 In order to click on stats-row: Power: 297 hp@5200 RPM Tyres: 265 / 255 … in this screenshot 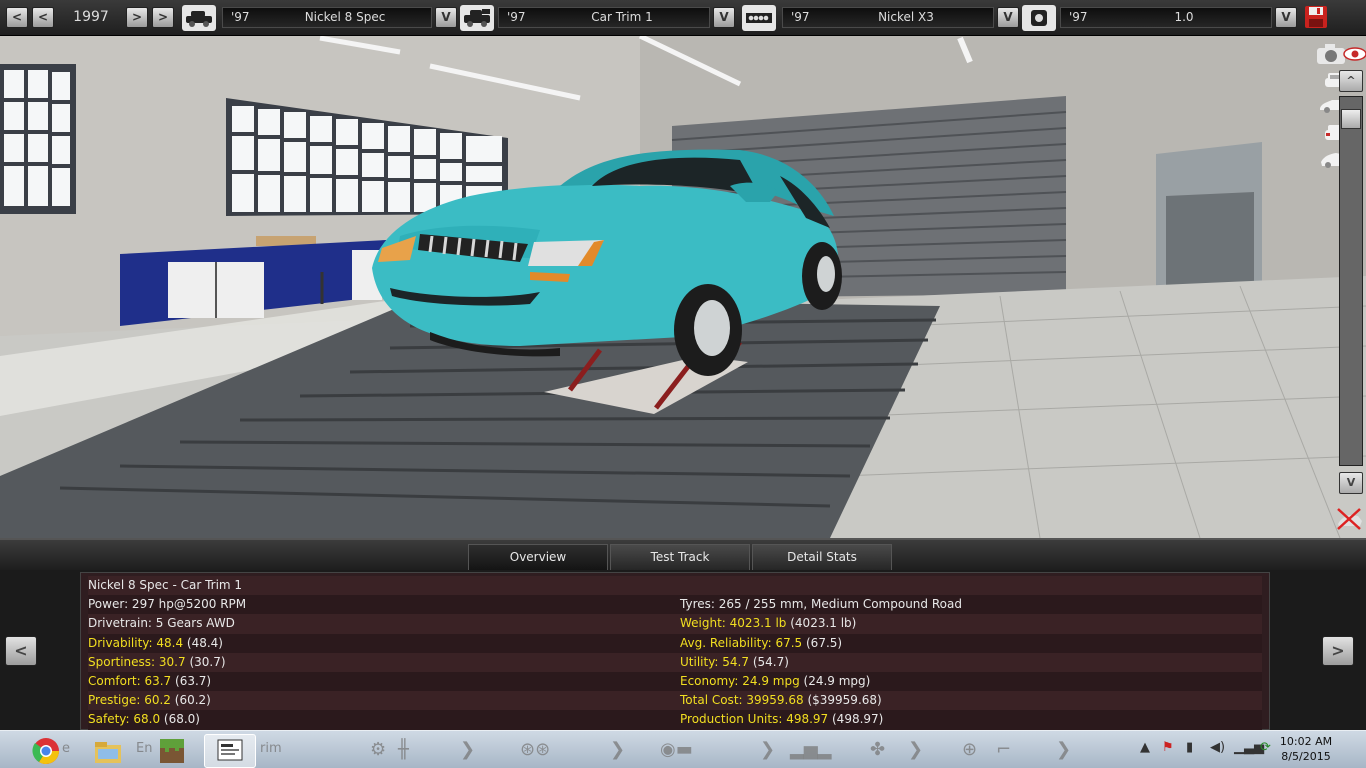, I will do `click(675, 605)`.